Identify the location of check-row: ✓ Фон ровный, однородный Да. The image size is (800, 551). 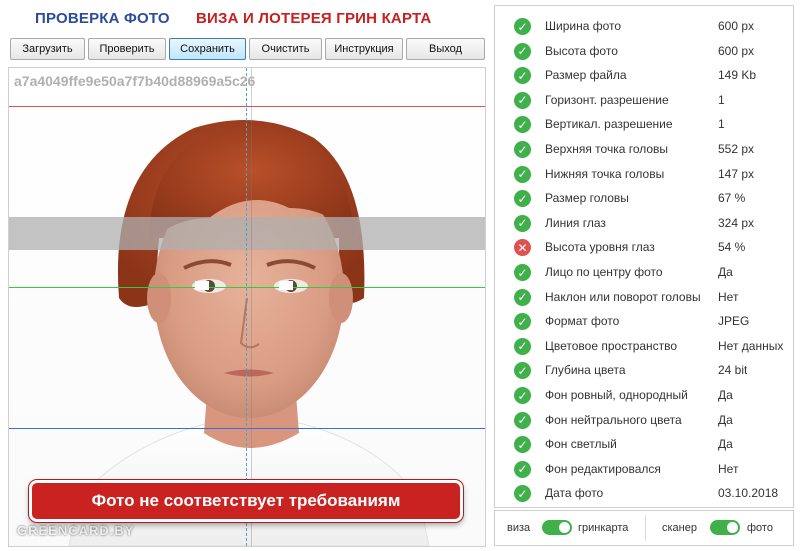
(644, 395).